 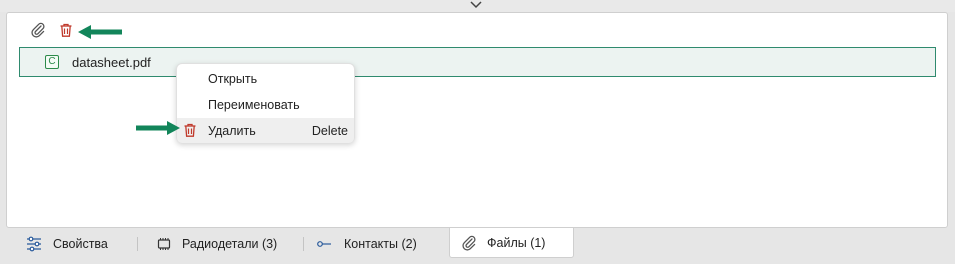 What do you see at coordinates (477, 62) in the screenshot?
I see `file-list-item: C datasheet.pdf` at bounding box center [477, 62].